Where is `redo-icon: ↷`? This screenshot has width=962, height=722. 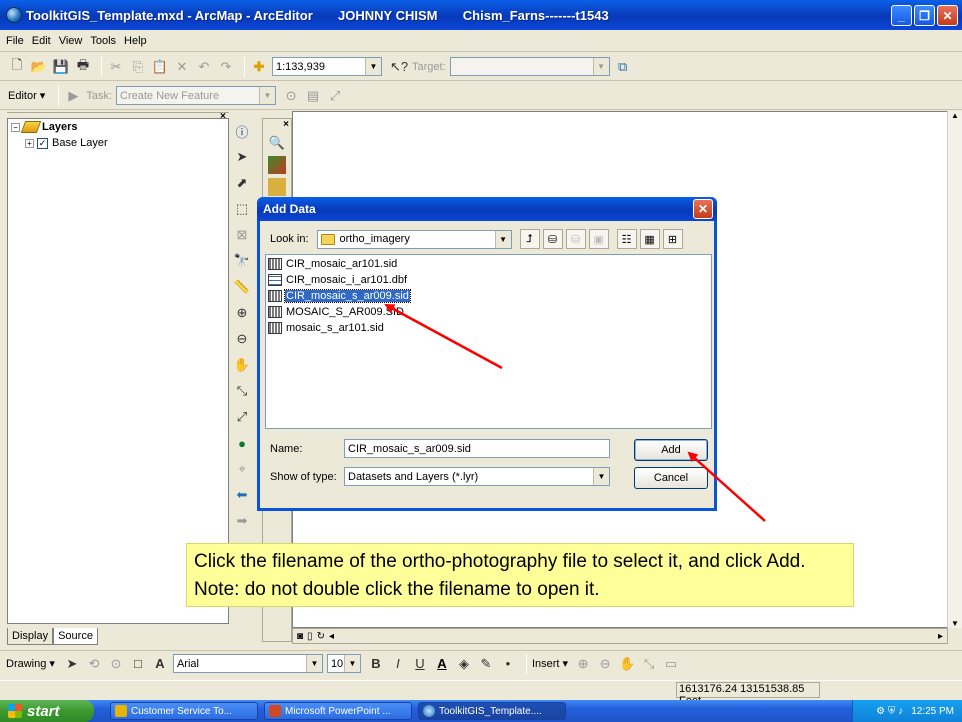 redo-icon: ↷ is located at coordinates (226, 67).